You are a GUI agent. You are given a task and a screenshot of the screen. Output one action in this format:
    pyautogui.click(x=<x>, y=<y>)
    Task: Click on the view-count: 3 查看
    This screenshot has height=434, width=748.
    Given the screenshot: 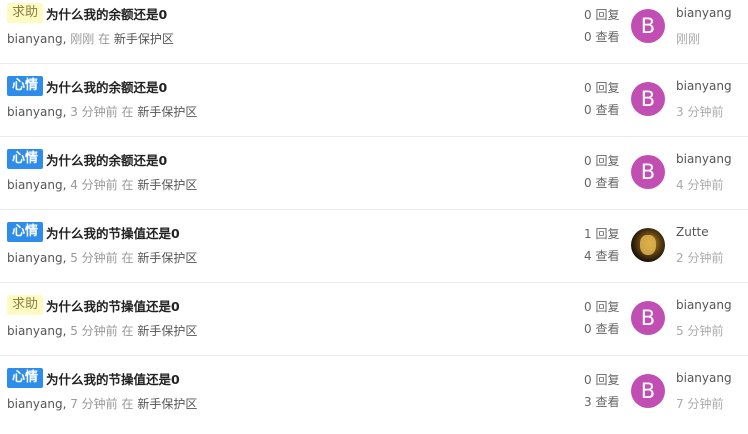 What is the action you would take?
    pyautogui.click(x=602, y=402)
    